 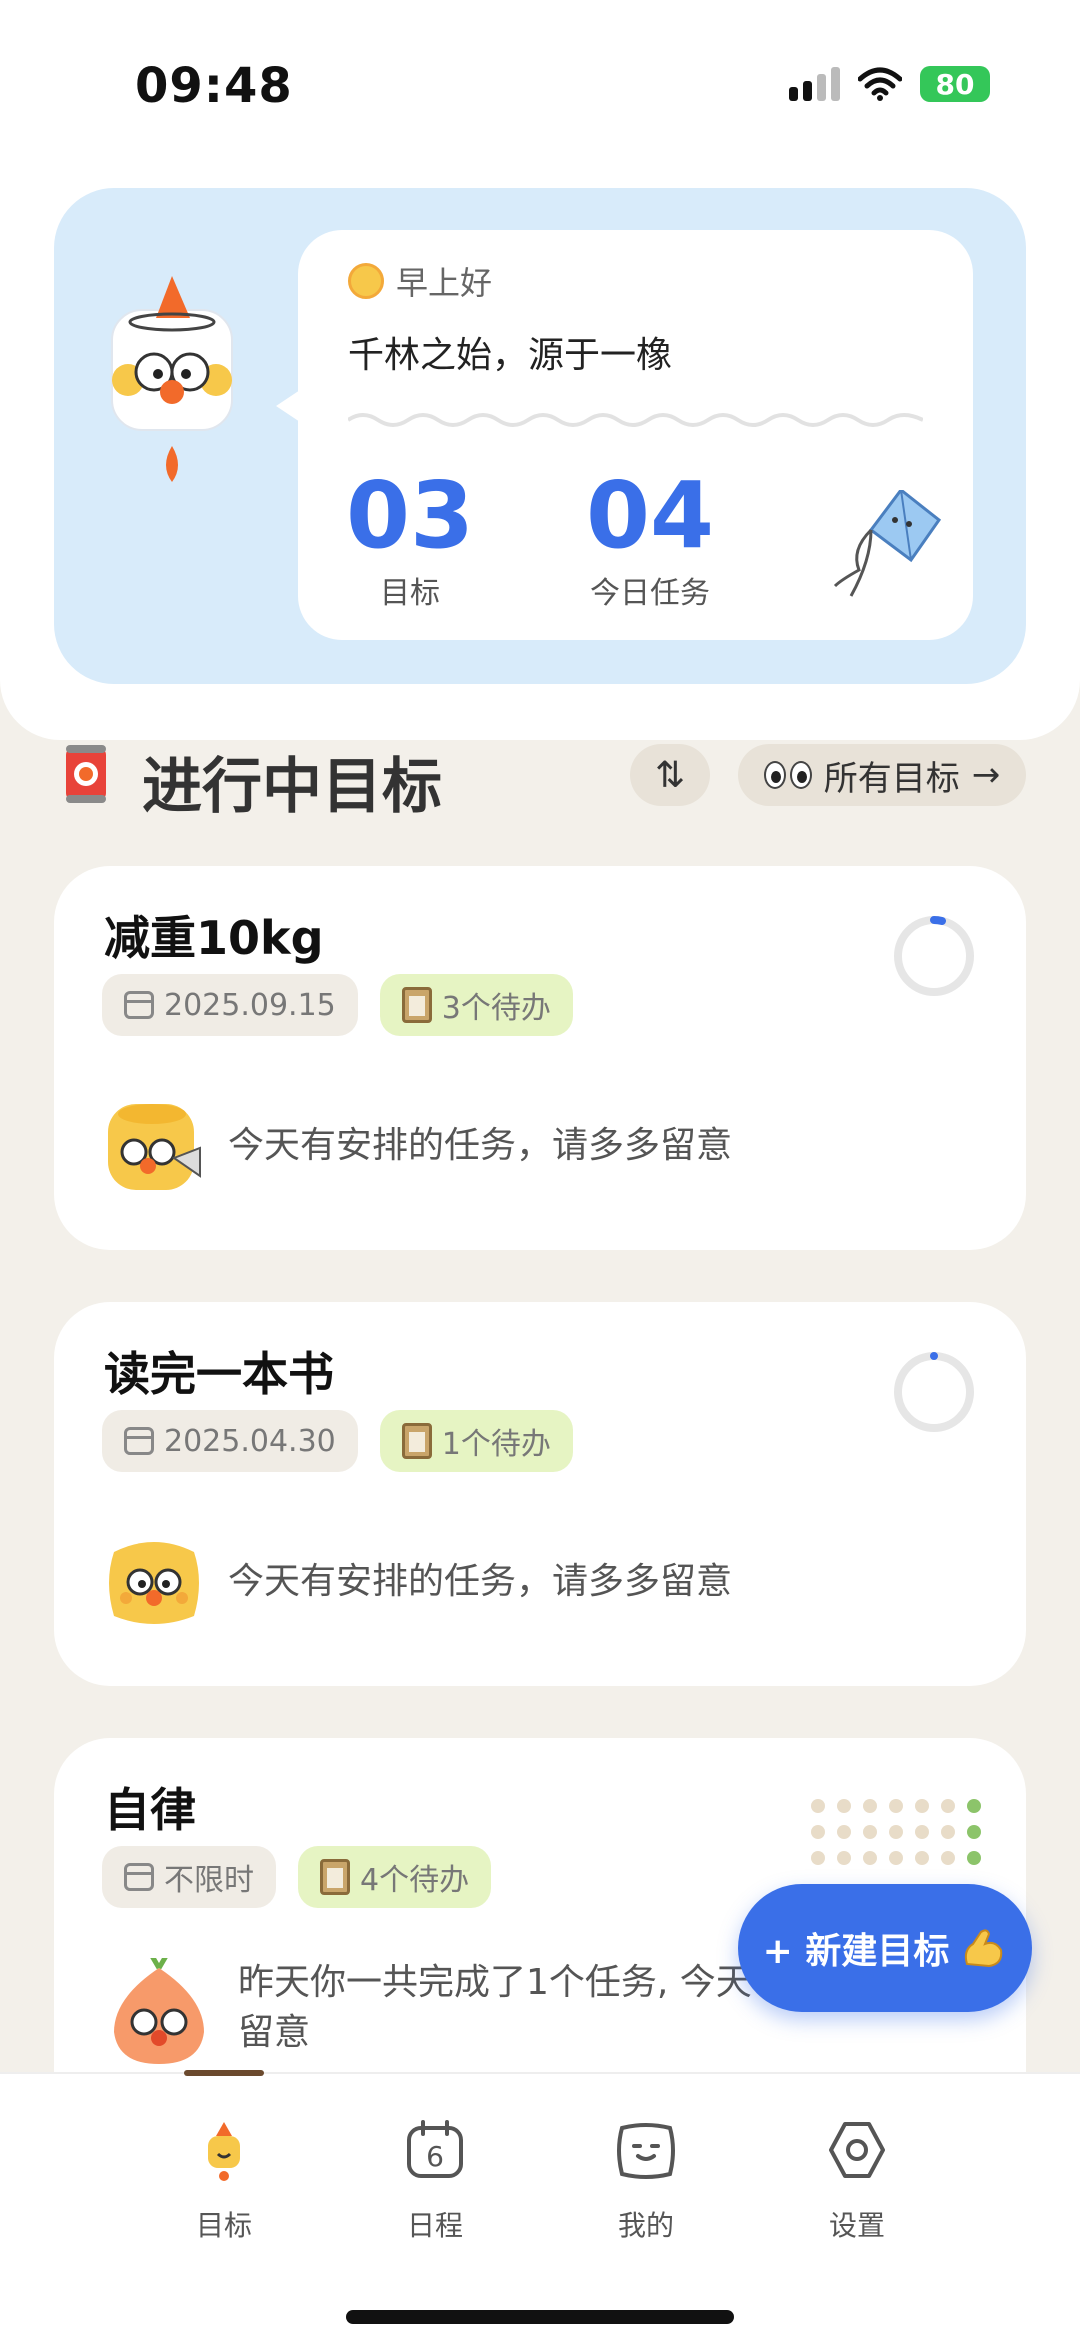 What do you see at coordinates (856, 2225) in the screenshot?
I see `tab-settings-label: 设置` at bounding box center [856, 2225].